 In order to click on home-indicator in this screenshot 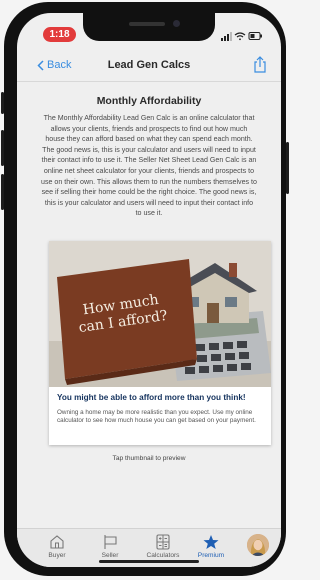, I will do `click(149, 561)`.